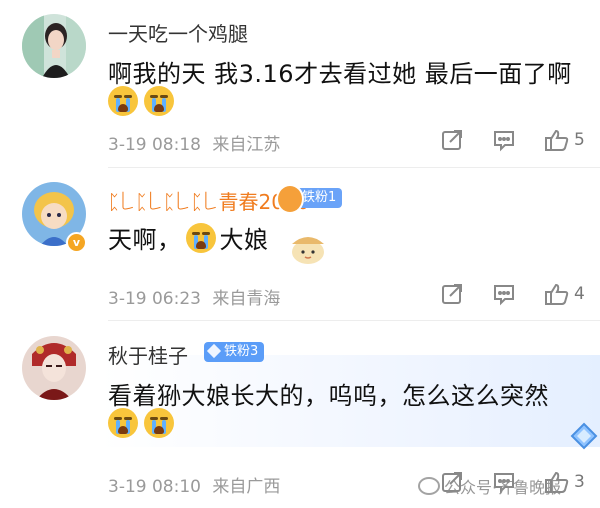 This screenshot has width=600, height=508. Describe the element at coordinates (579, 294) in the screenshot. I see `like-count: 4` at that location.